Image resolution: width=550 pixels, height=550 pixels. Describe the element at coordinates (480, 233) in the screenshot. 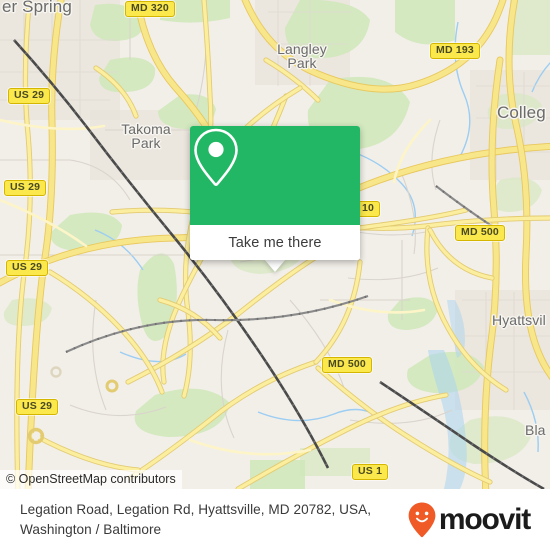

I see `highway-shield-md-500-1: MD 500` at that location.